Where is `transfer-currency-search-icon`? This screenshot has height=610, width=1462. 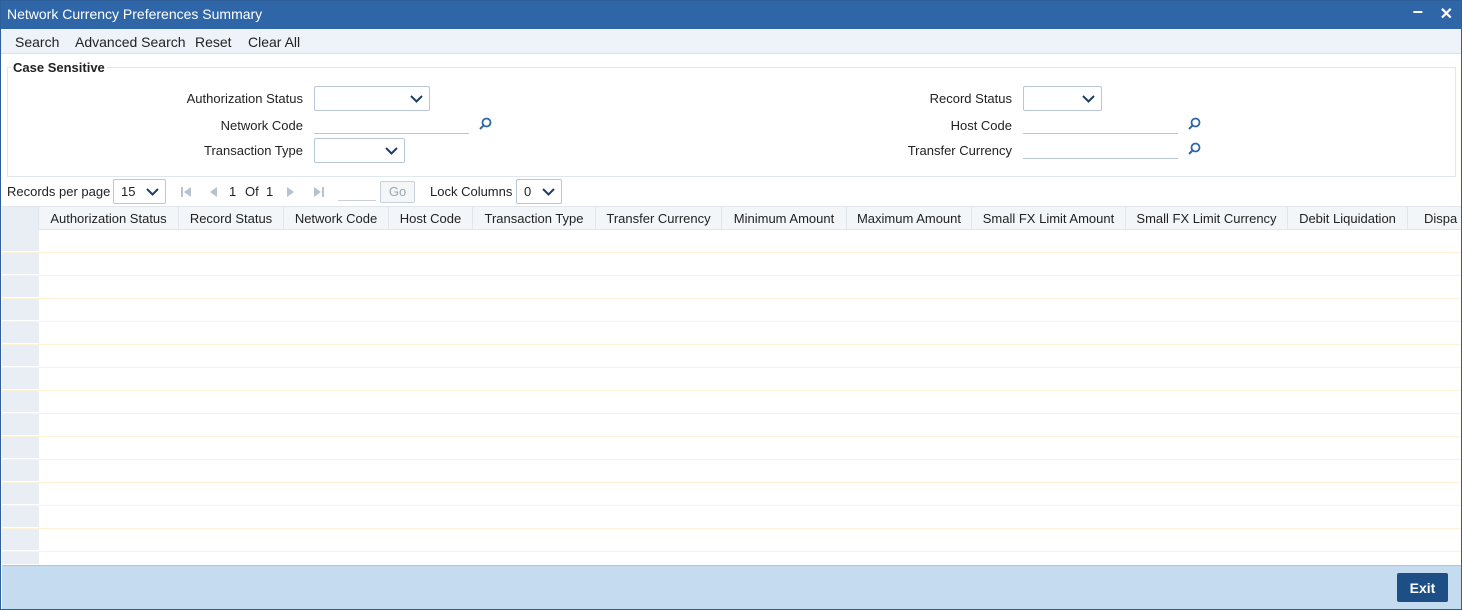 transfer-currency-search-icon is located at coordinates (1194, 148).